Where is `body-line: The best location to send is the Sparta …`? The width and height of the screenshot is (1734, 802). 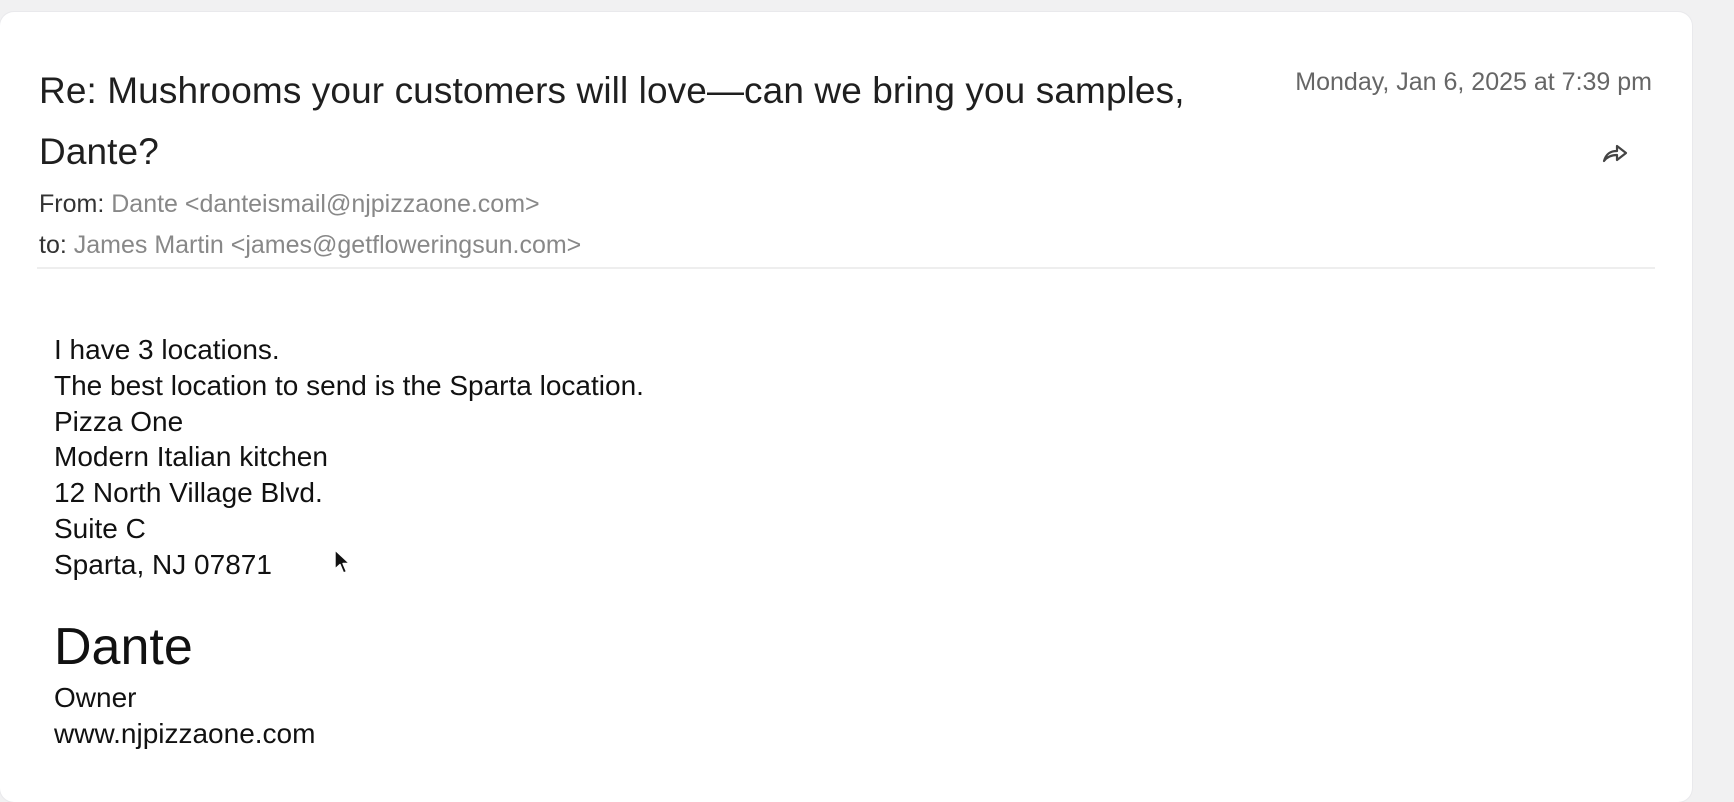
body-line: The best location to send is the Sparta … is located at coordinates (349, 385).